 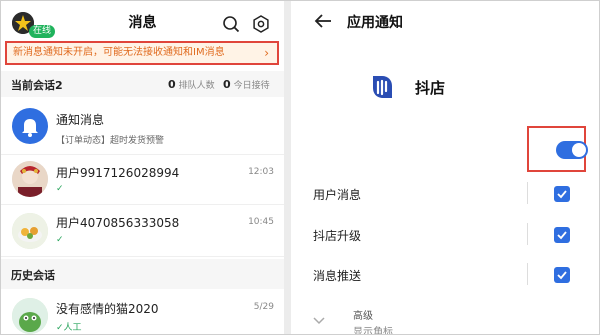 I want to click on conversation-time: 5/29, so click(x=263, y=307).